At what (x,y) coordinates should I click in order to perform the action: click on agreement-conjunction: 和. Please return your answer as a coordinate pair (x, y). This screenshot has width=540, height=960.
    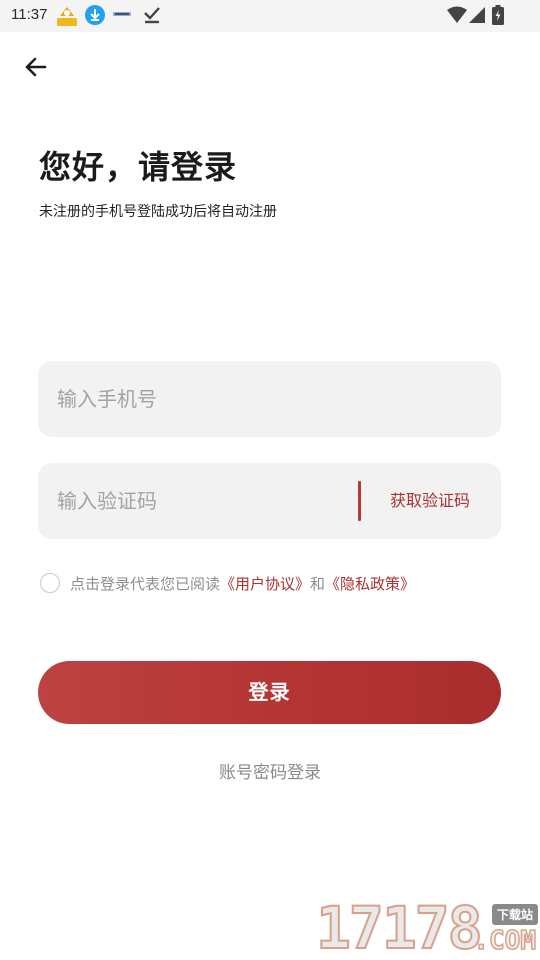
    Looking at the image, I should click on (318, 583).